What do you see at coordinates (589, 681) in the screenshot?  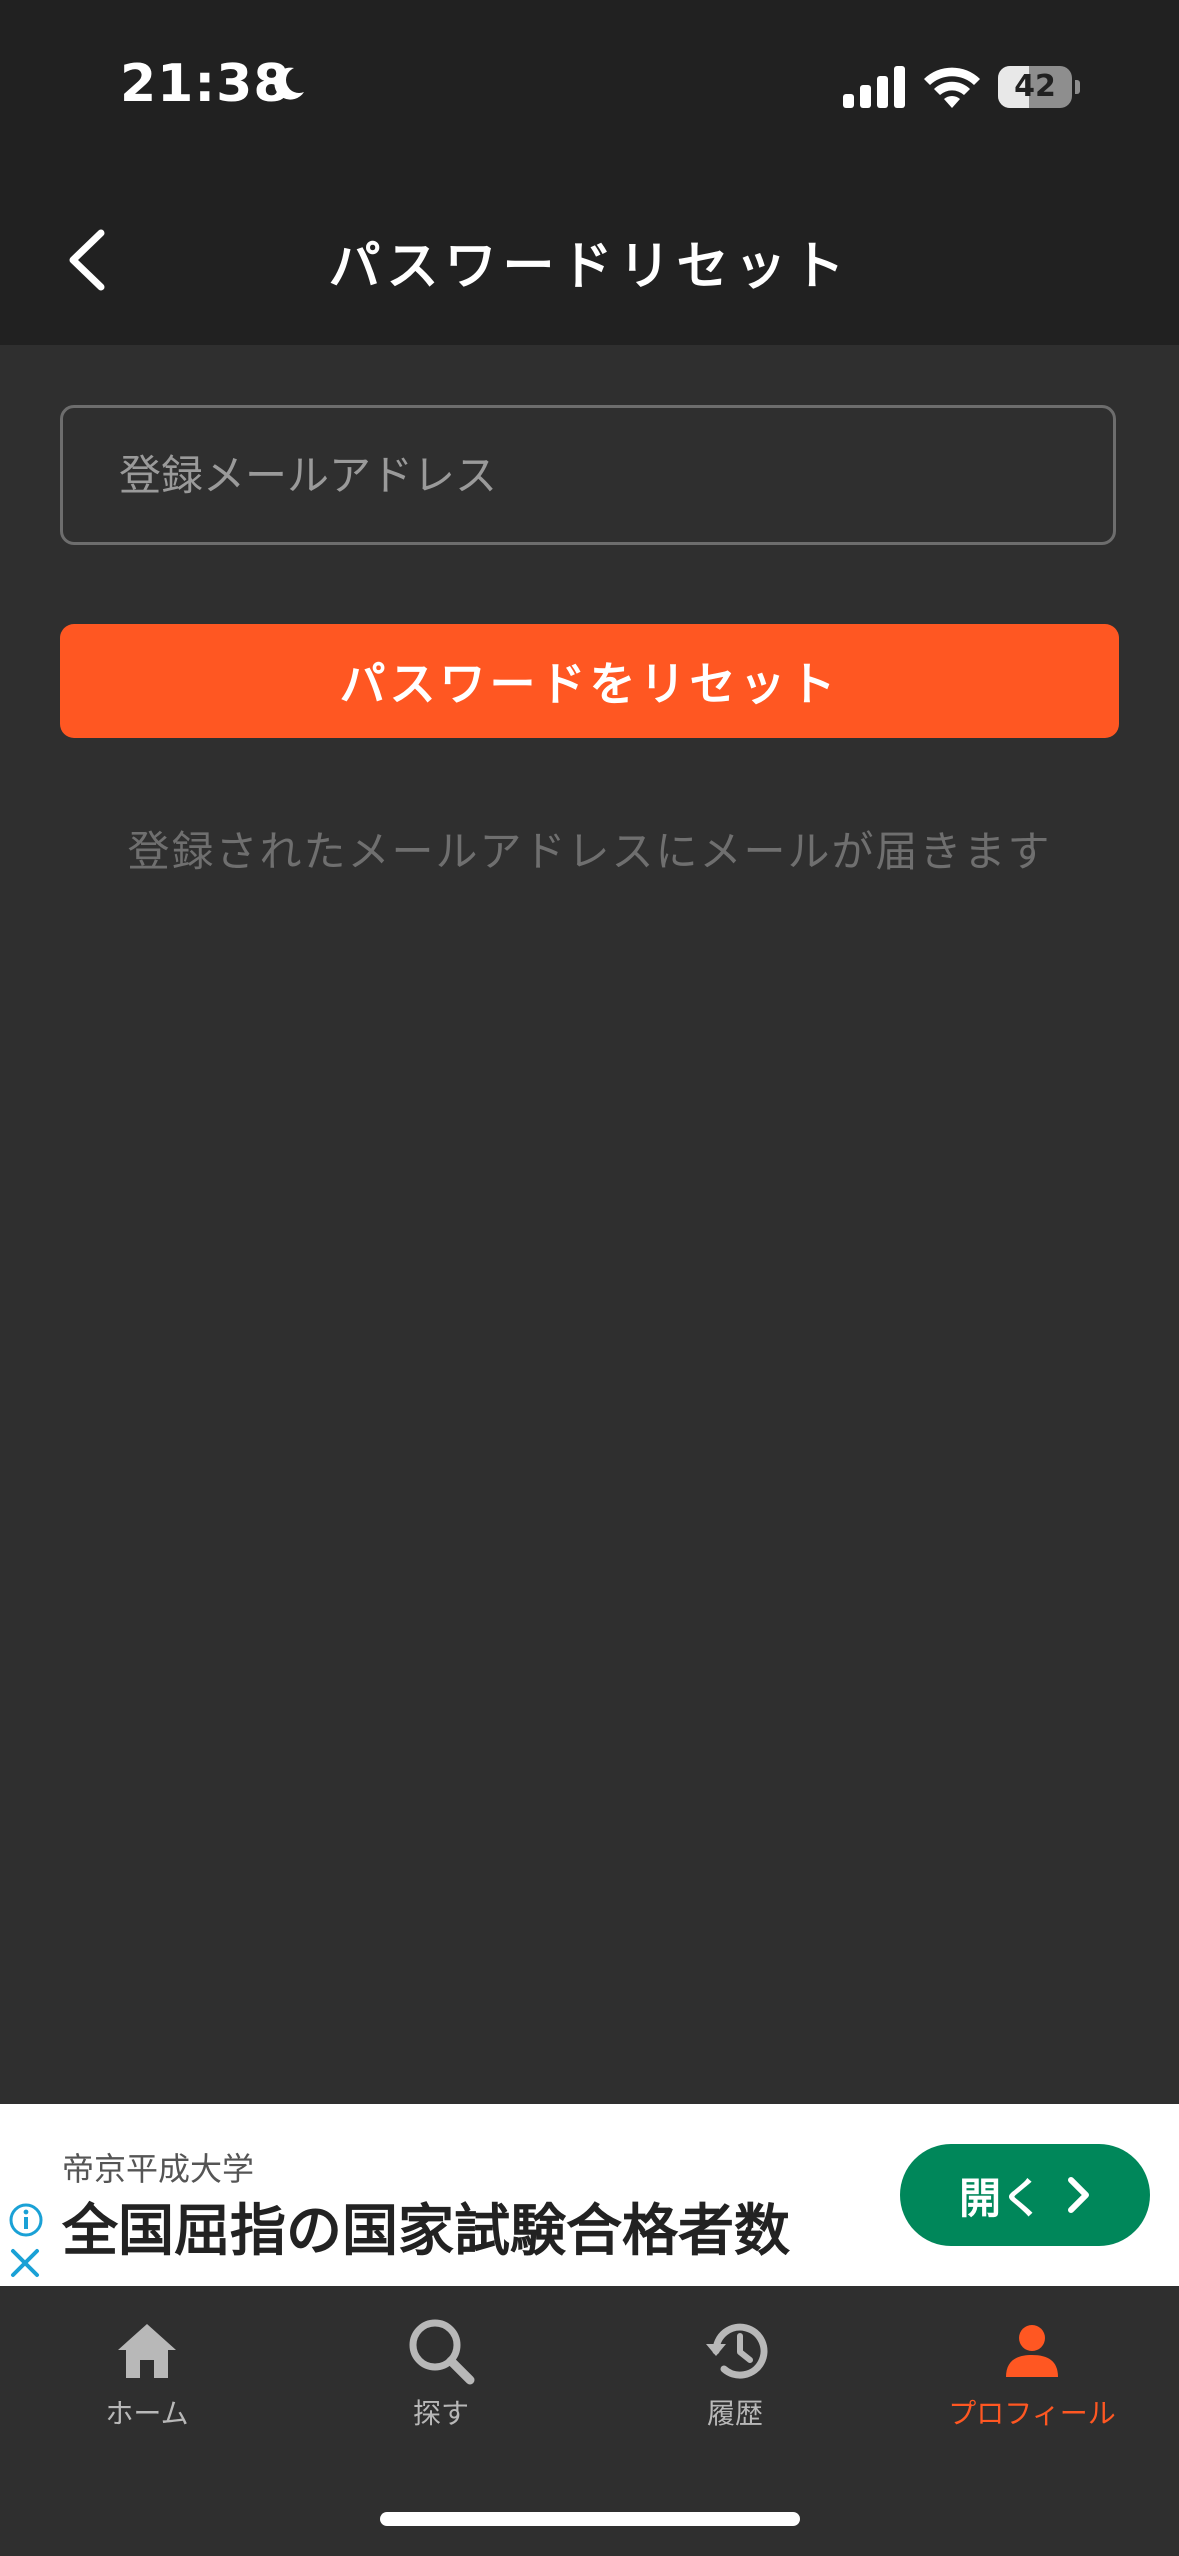 I see `reset-password-button: パスワードをリセット` at bounding box center [589, 681].